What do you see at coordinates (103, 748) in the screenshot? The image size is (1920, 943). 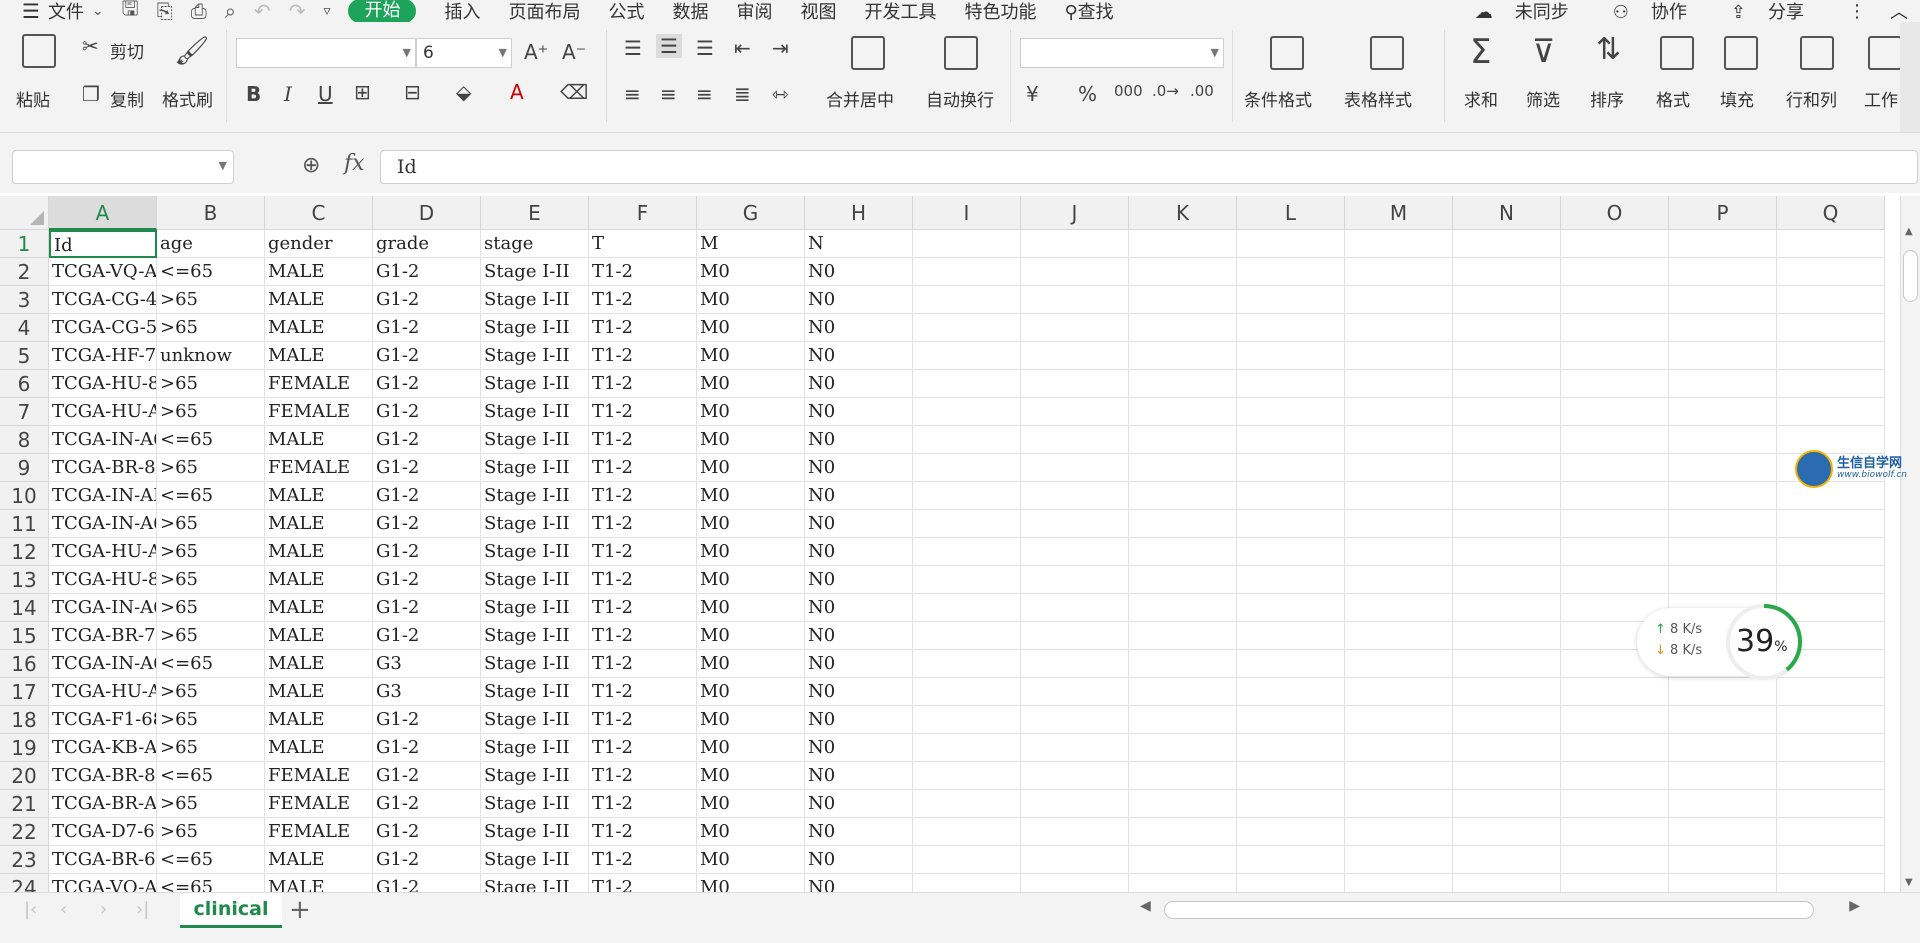 I see `table-cell: TCGA-KB-A9` at bounding box center [103, 748].